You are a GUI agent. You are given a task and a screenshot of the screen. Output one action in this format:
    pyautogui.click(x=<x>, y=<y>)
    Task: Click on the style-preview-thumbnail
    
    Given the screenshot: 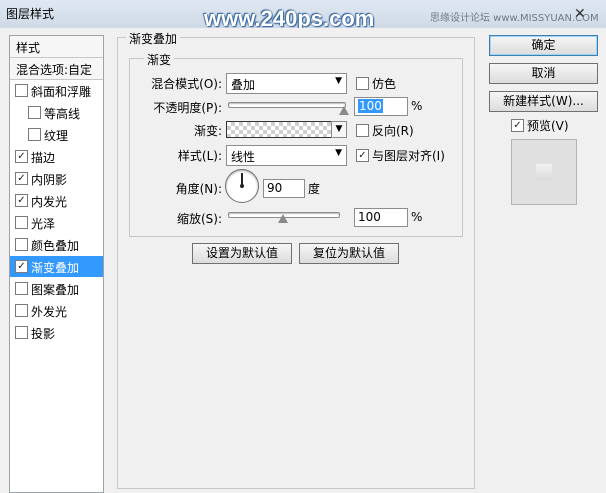 What is the action you would take?
    pyautogui.click(x=544, y=172)
    